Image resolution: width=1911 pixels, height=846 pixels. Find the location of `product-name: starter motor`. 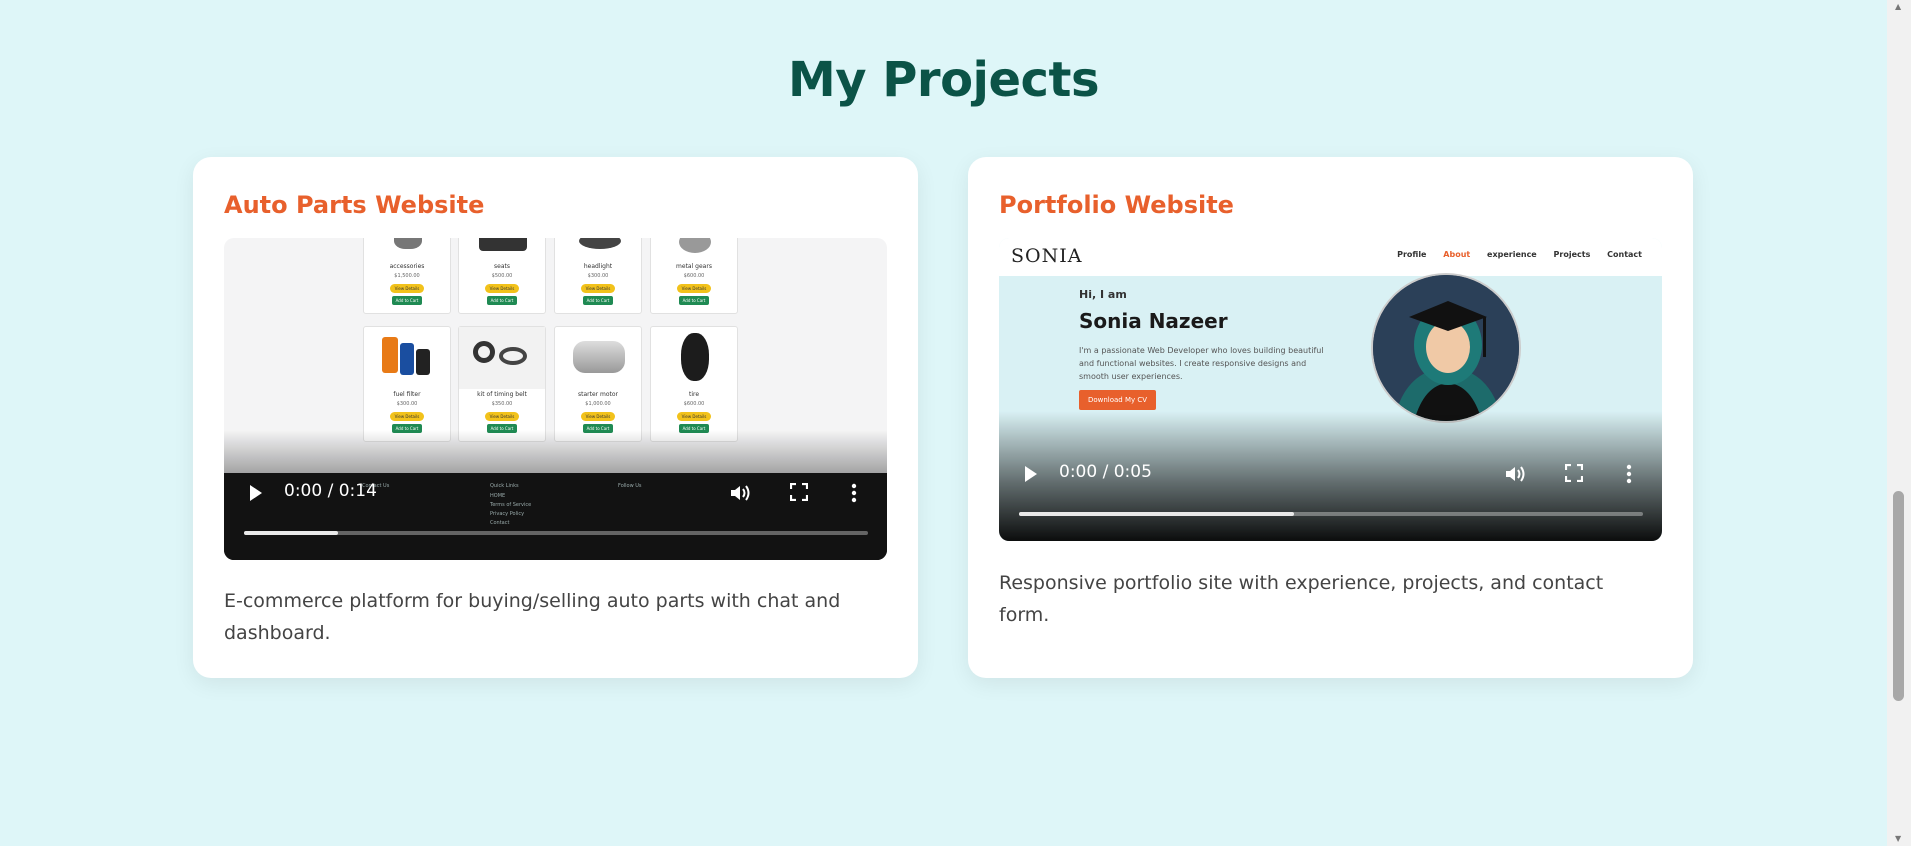

product-name: starter motor is located at coordinates (598, 394).